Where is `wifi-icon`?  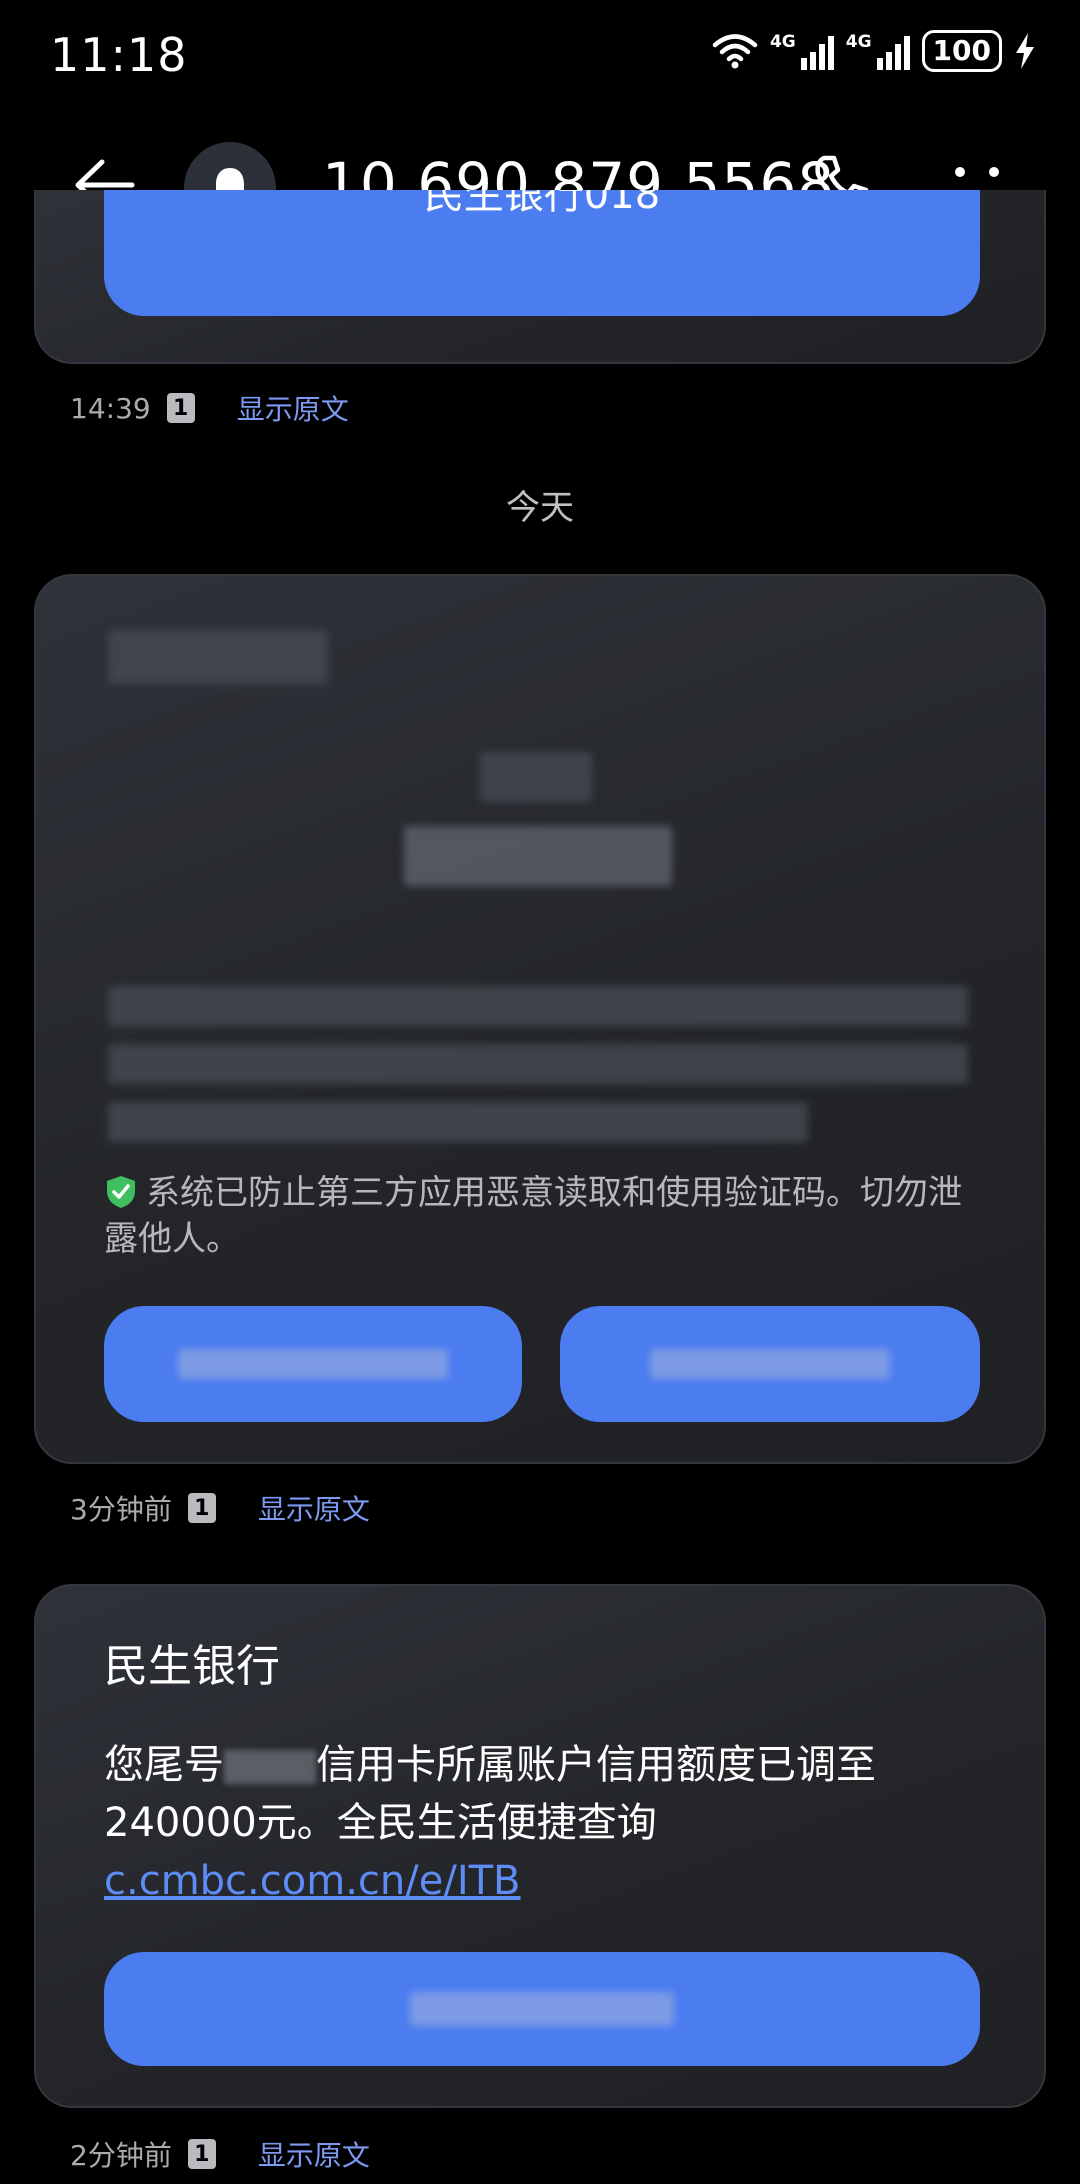
wifi-icon is located at coordinates (735, 51).